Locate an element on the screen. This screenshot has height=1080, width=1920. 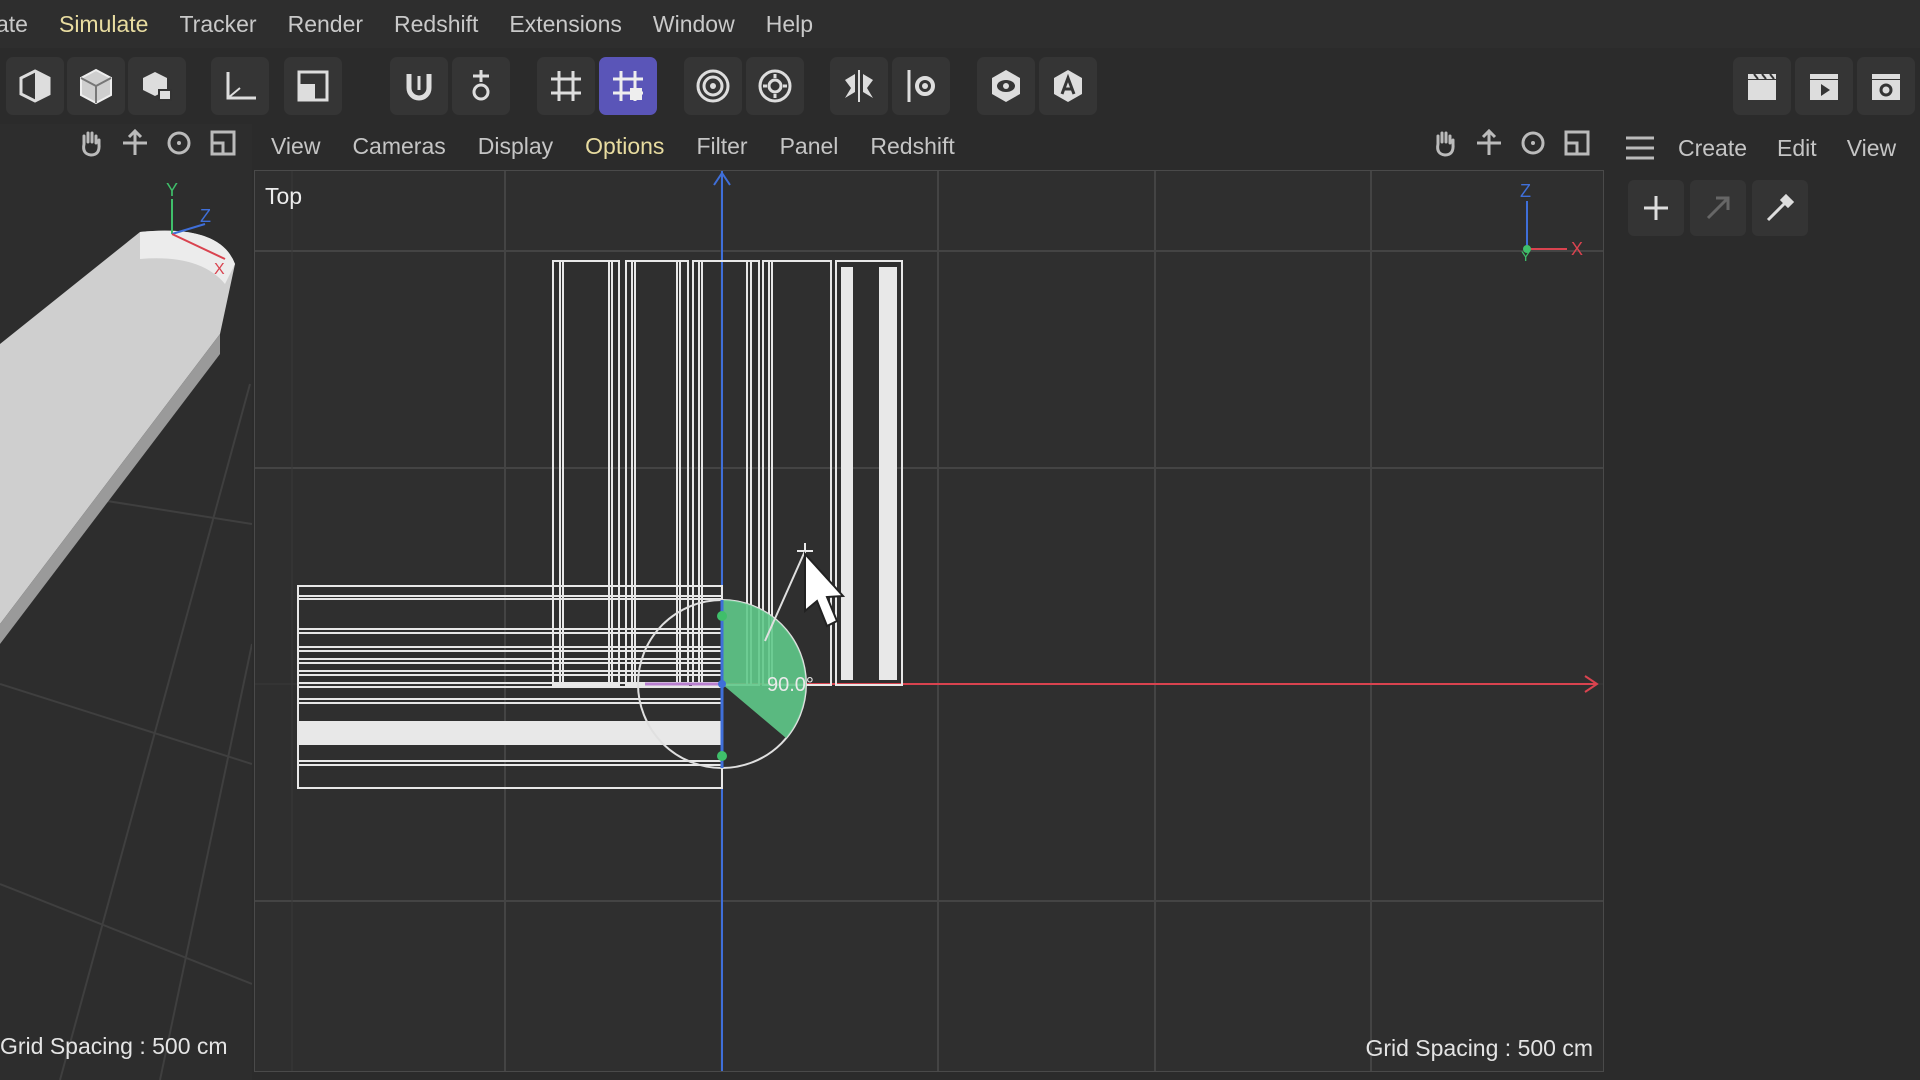
grid-snap-icon is located at coordinates (566, 86).